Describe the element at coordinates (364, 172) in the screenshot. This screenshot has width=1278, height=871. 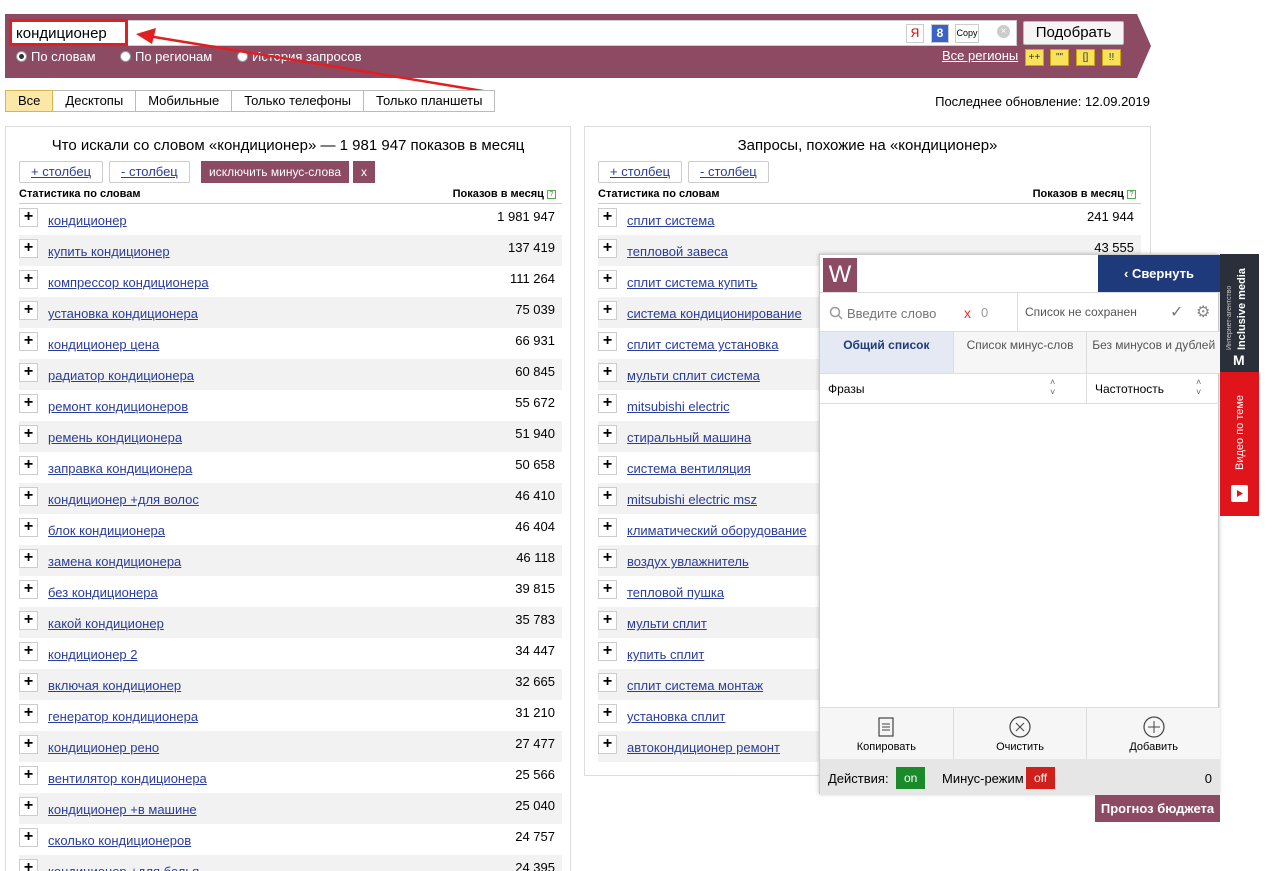
I see `exclude-close-button: x` at that location.